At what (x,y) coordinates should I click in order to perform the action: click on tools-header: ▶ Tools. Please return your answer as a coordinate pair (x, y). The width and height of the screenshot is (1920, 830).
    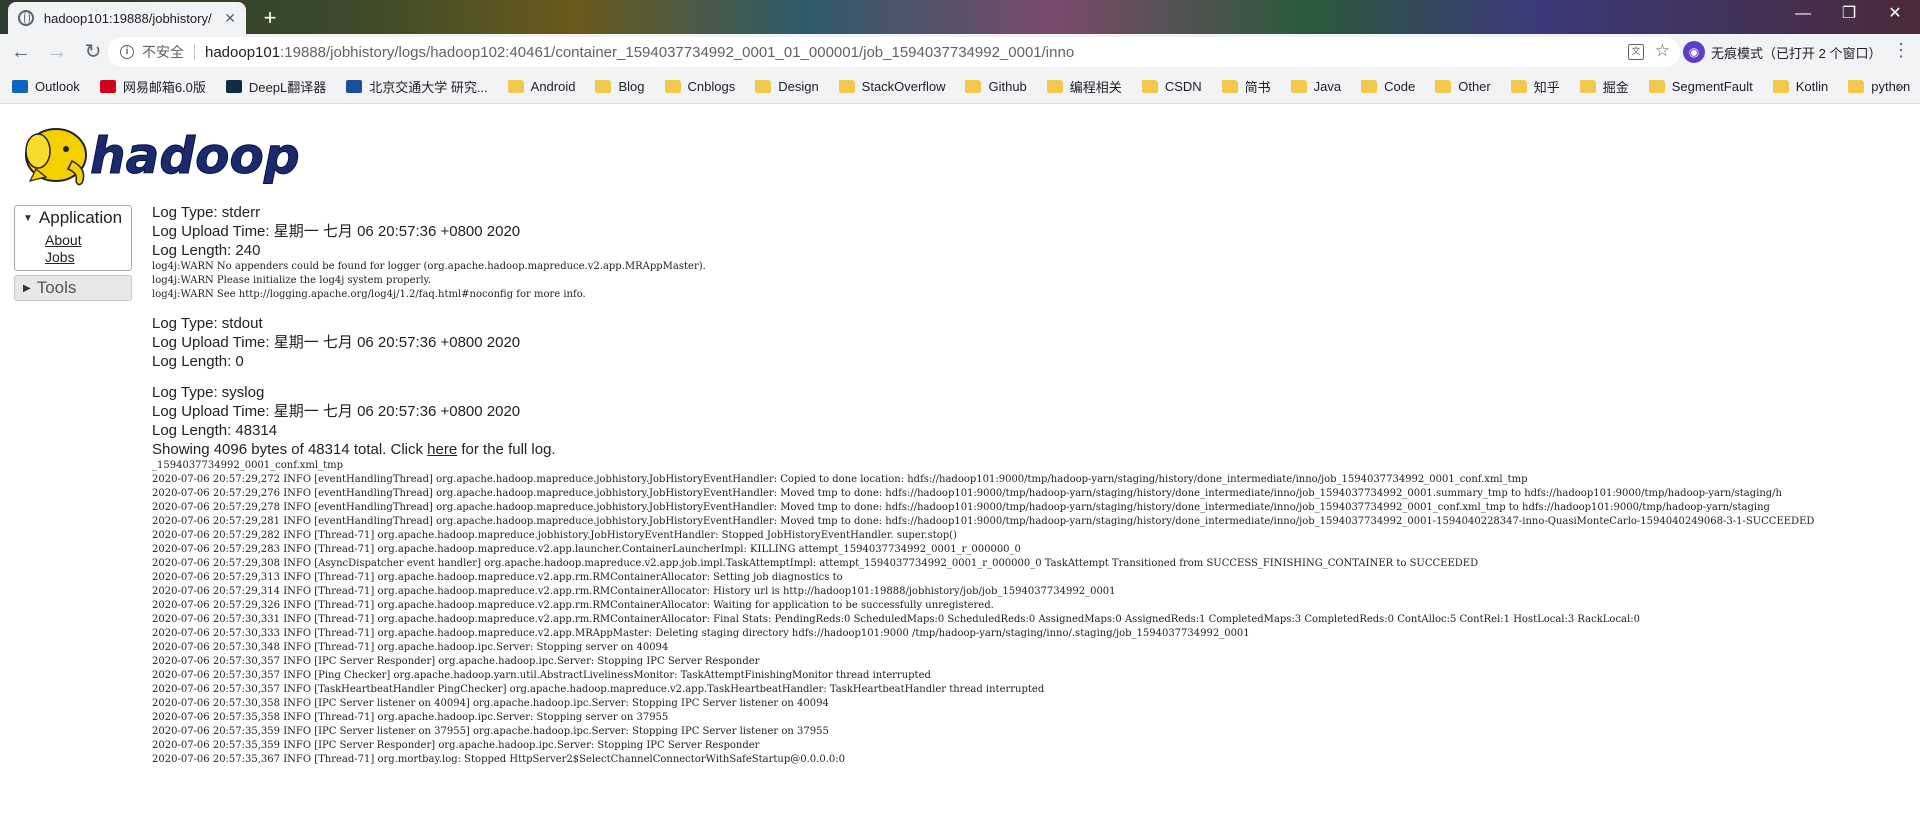
    Looking at the image, I should click on (73, 288).